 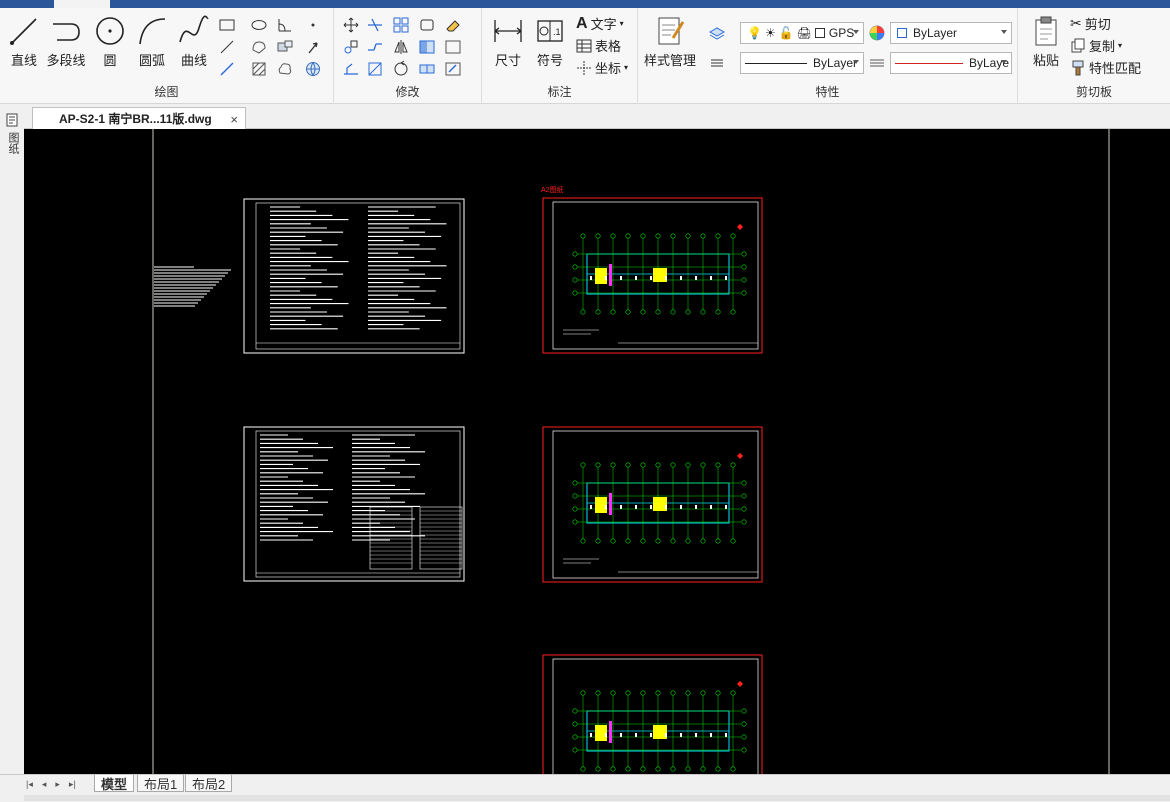 What do you see at coordinates (401, 47) in the screenshot?
I see `mirror-icon` at bounding box center [401, 47].